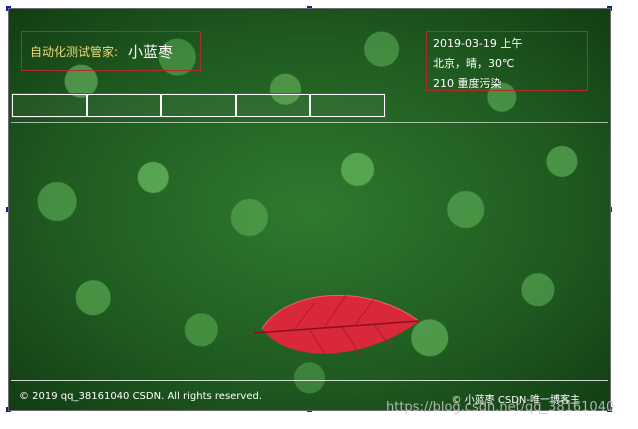  What do you see at coordinates (337, 325) in the screenshot?
I see `red-leaf-icon` at bounding box center [337, 325].